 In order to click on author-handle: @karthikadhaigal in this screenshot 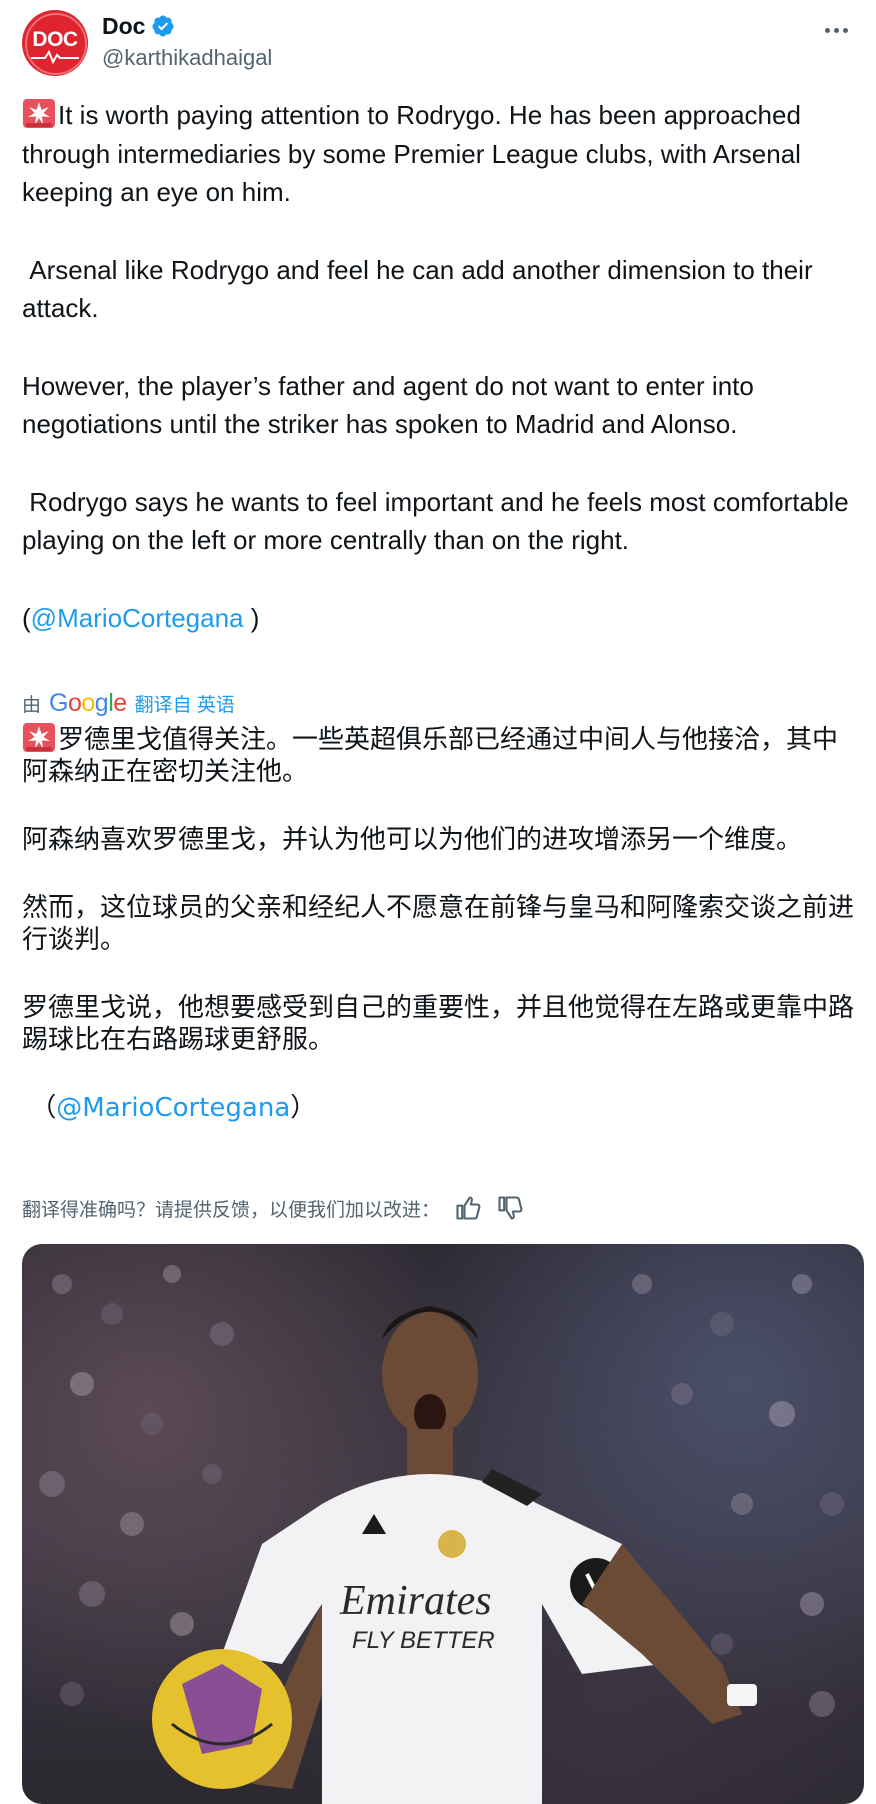, I will do `click(187, 58)`.